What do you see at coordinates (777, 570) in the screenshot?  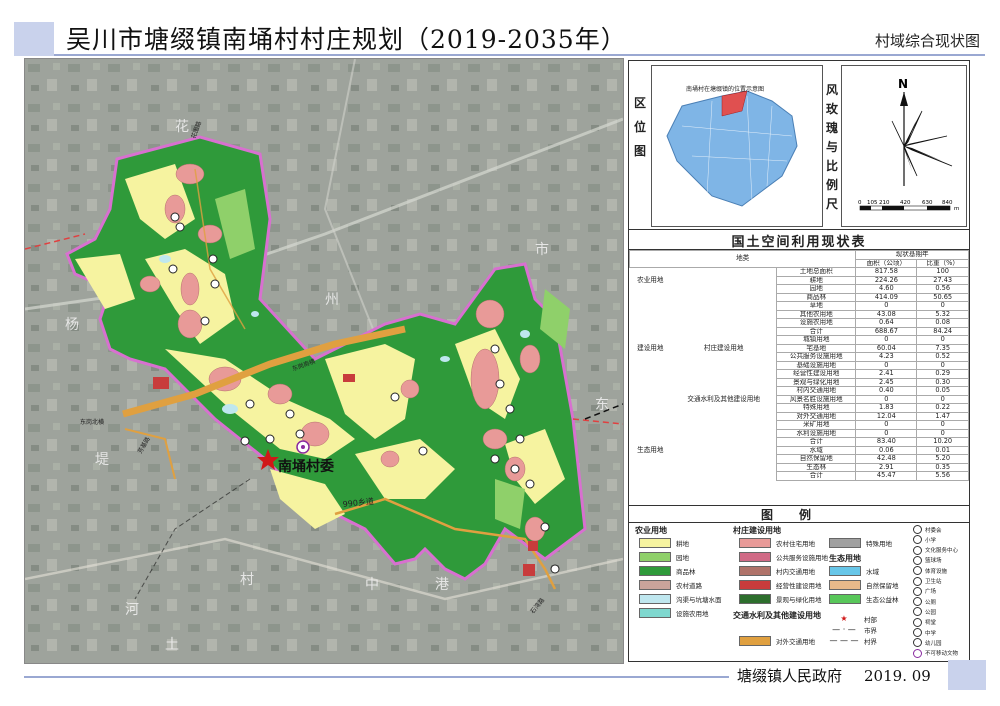 I see `legend-item: 村内交通用地` at bounding box center [777, 570].